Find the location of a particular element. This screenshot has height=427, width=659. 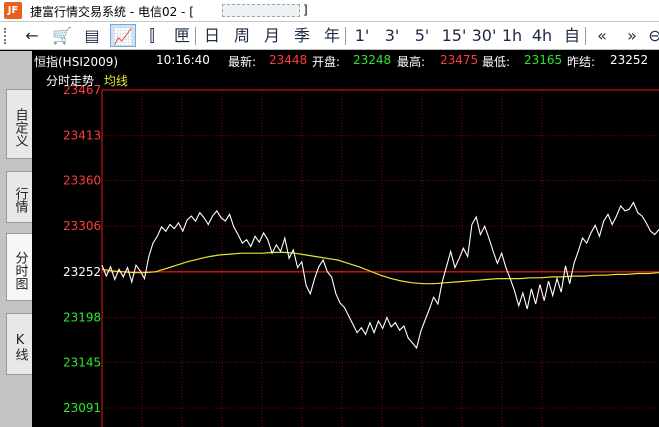

side-tab-intraday: 分时图 is located at coordinates (19, 267).